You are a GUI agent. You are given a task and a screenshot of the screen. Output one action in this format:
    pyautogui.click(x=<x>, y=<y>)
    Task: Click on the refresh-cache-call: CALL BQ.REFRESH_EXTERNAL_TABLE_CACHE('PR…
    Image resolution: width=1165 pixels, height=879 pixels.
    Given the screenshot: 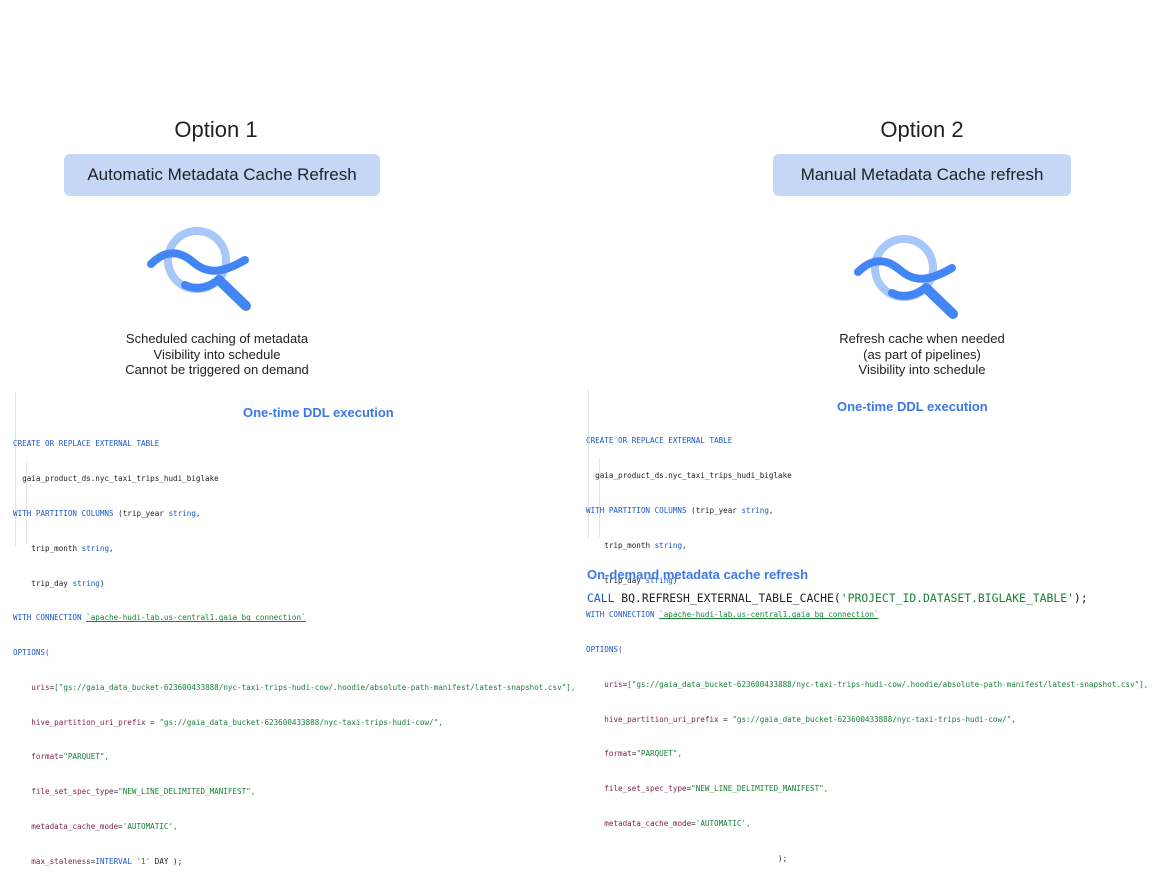 What is the action you would take?
    pyautogui.click(x=837, y=598)
    